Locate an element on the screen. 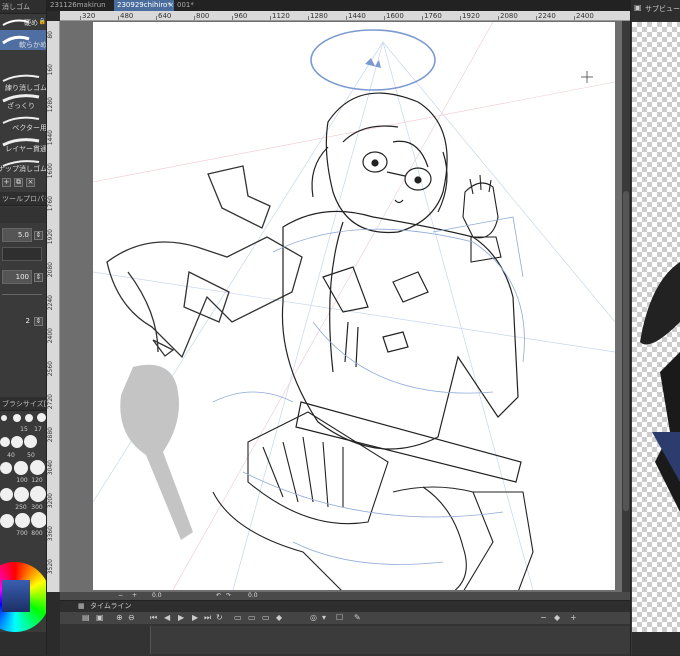 This screenshot has height=656, width=680. vruler-label: 1600 is located at coordinates (50, 171).